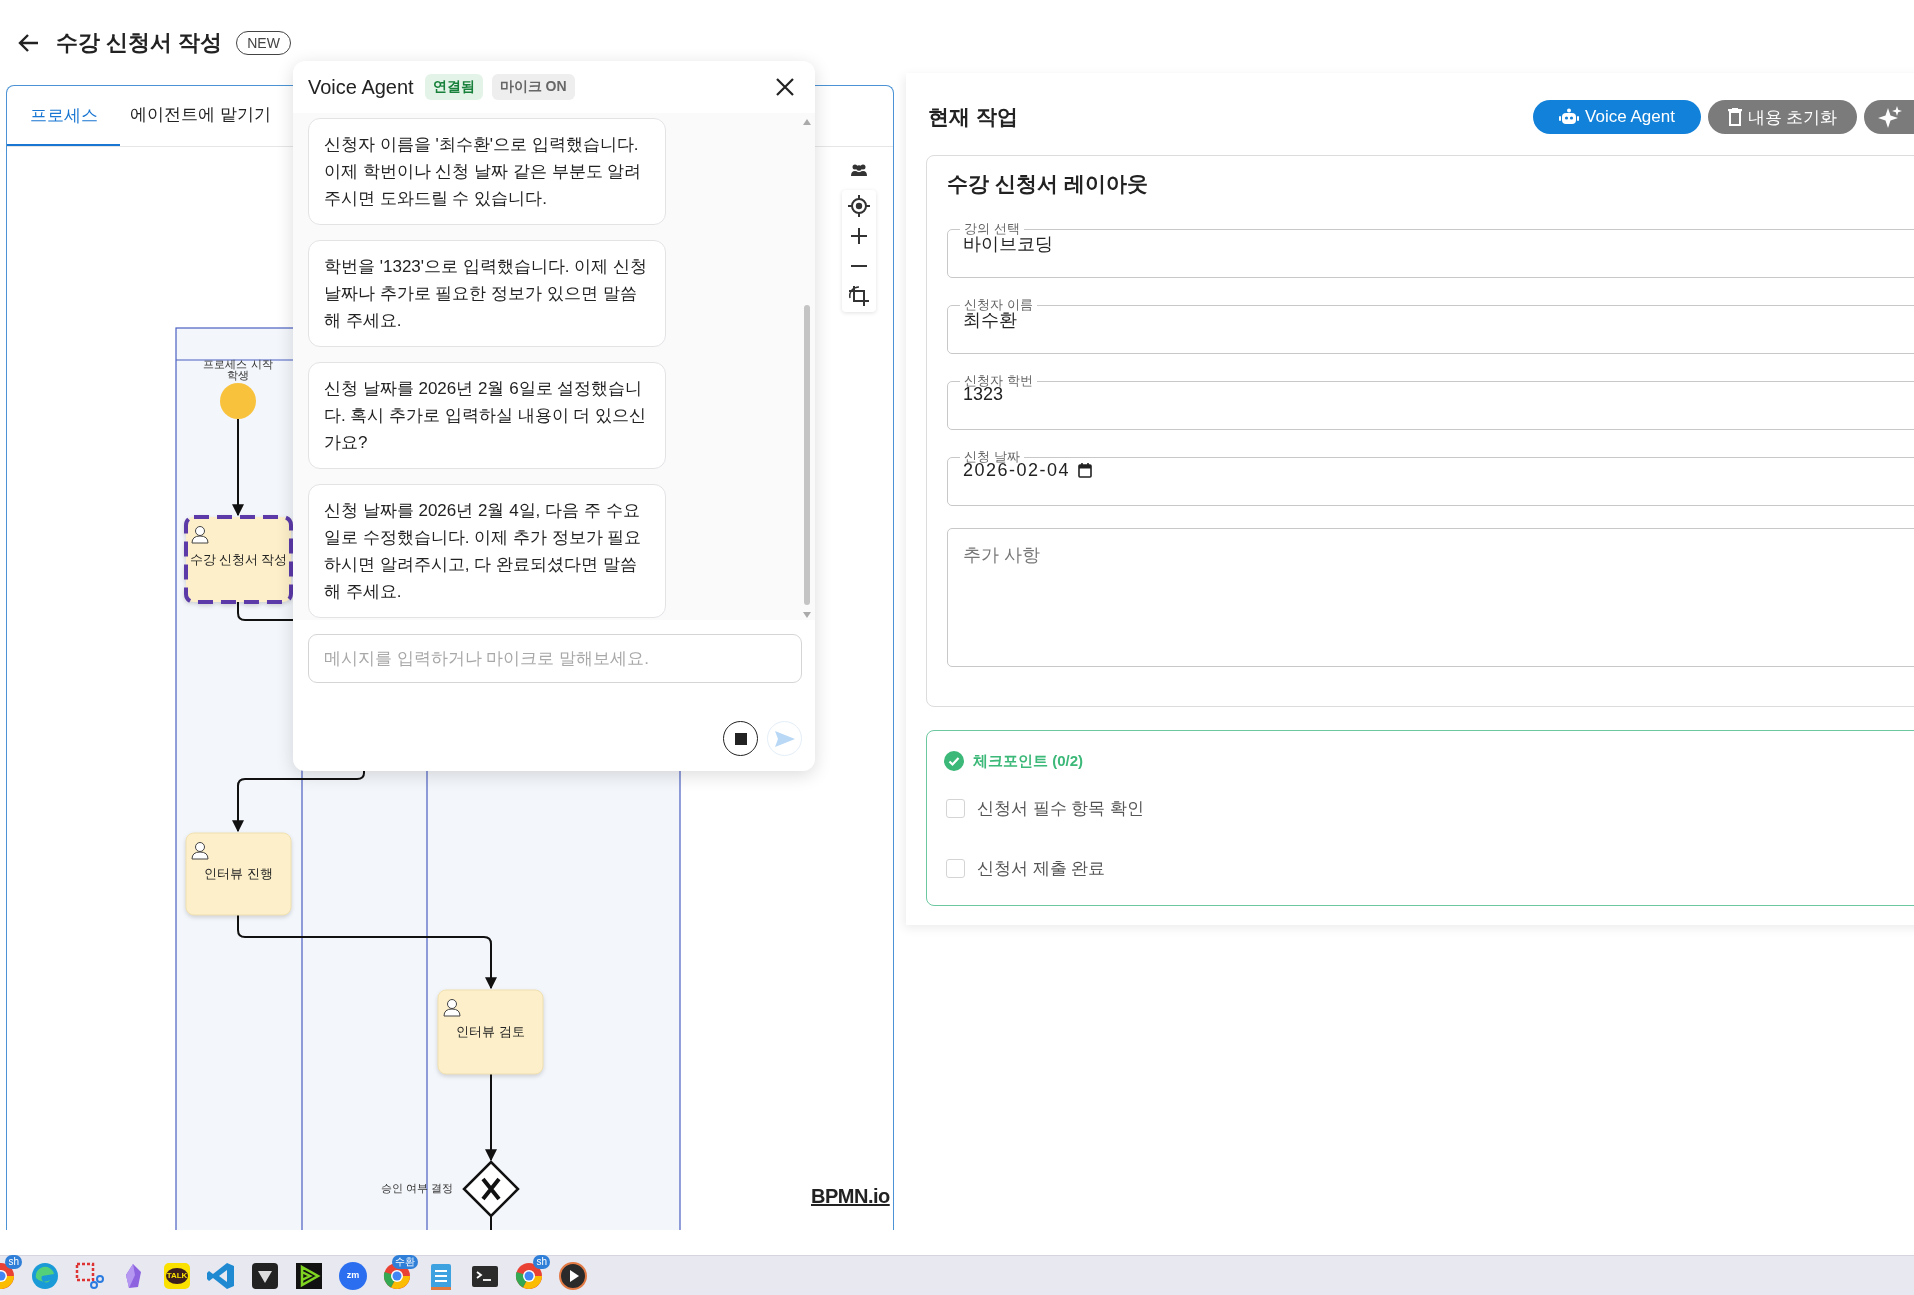 This screenshot has width=1914, height=1295. I want to click on stop-button, so click(740, 738).